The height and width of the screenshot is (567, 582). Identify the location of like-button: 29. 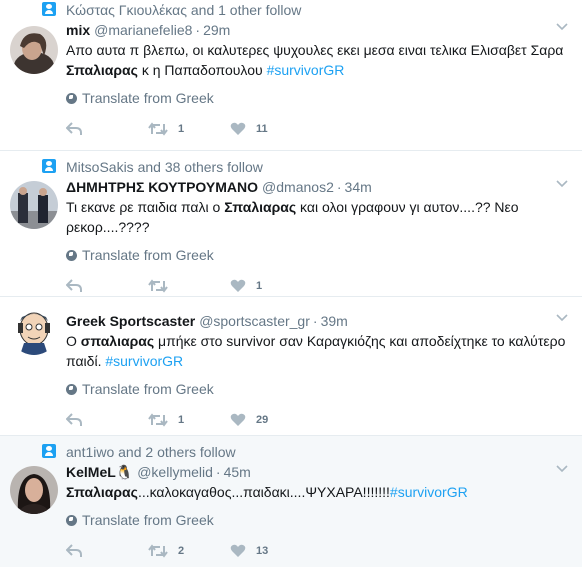
(271, 420).